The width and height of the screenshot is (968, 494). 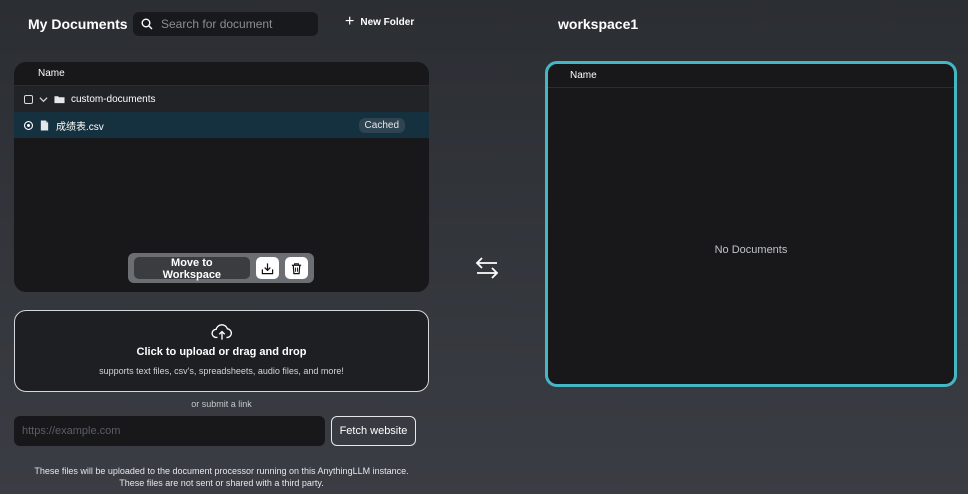 I want to click on folder-icon, so click(x=59, y=99).